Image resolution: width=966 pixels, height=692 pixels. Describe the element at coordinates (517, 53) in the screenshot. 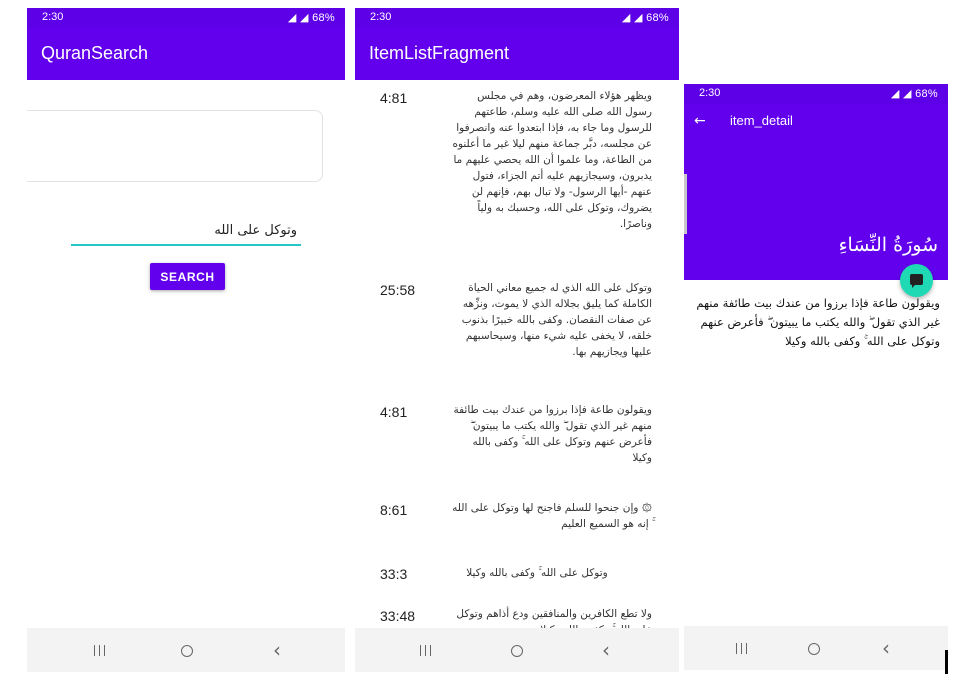

I see `app-bar: ItemListFragment` at that location.